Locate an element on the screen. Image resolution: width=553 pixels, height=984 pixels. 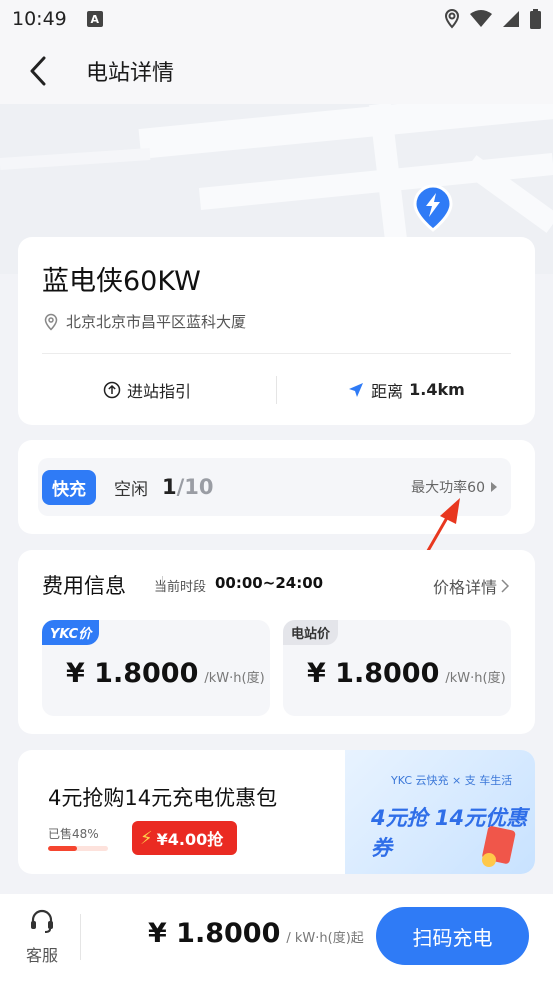
service-label: 客服 is located at coordinates (41, 955).